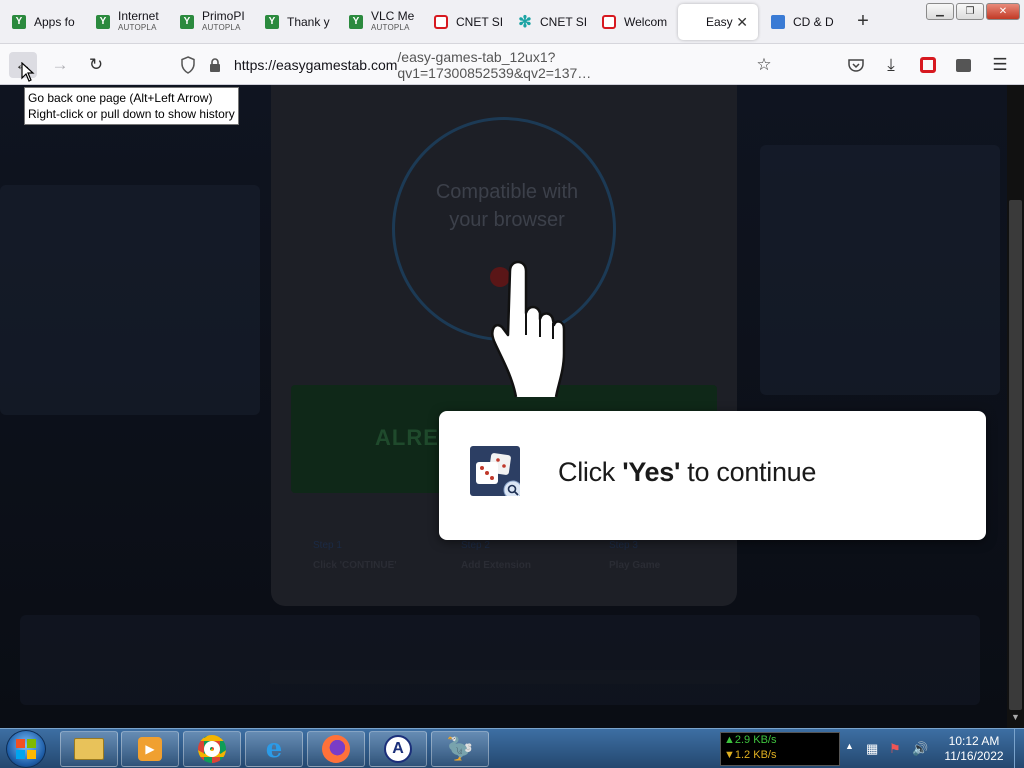  What do you see at coordinates (940, 11) in the screenshot?
I see `minimize-button: ▁` at bounding box center [940, 11].